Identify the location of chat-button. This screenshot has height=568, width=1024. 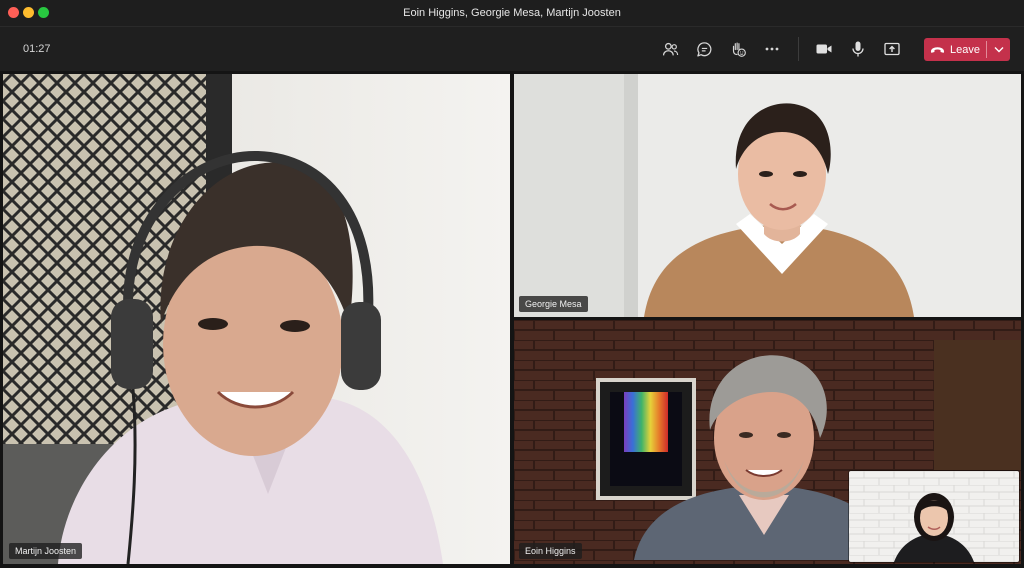
(704, 49).